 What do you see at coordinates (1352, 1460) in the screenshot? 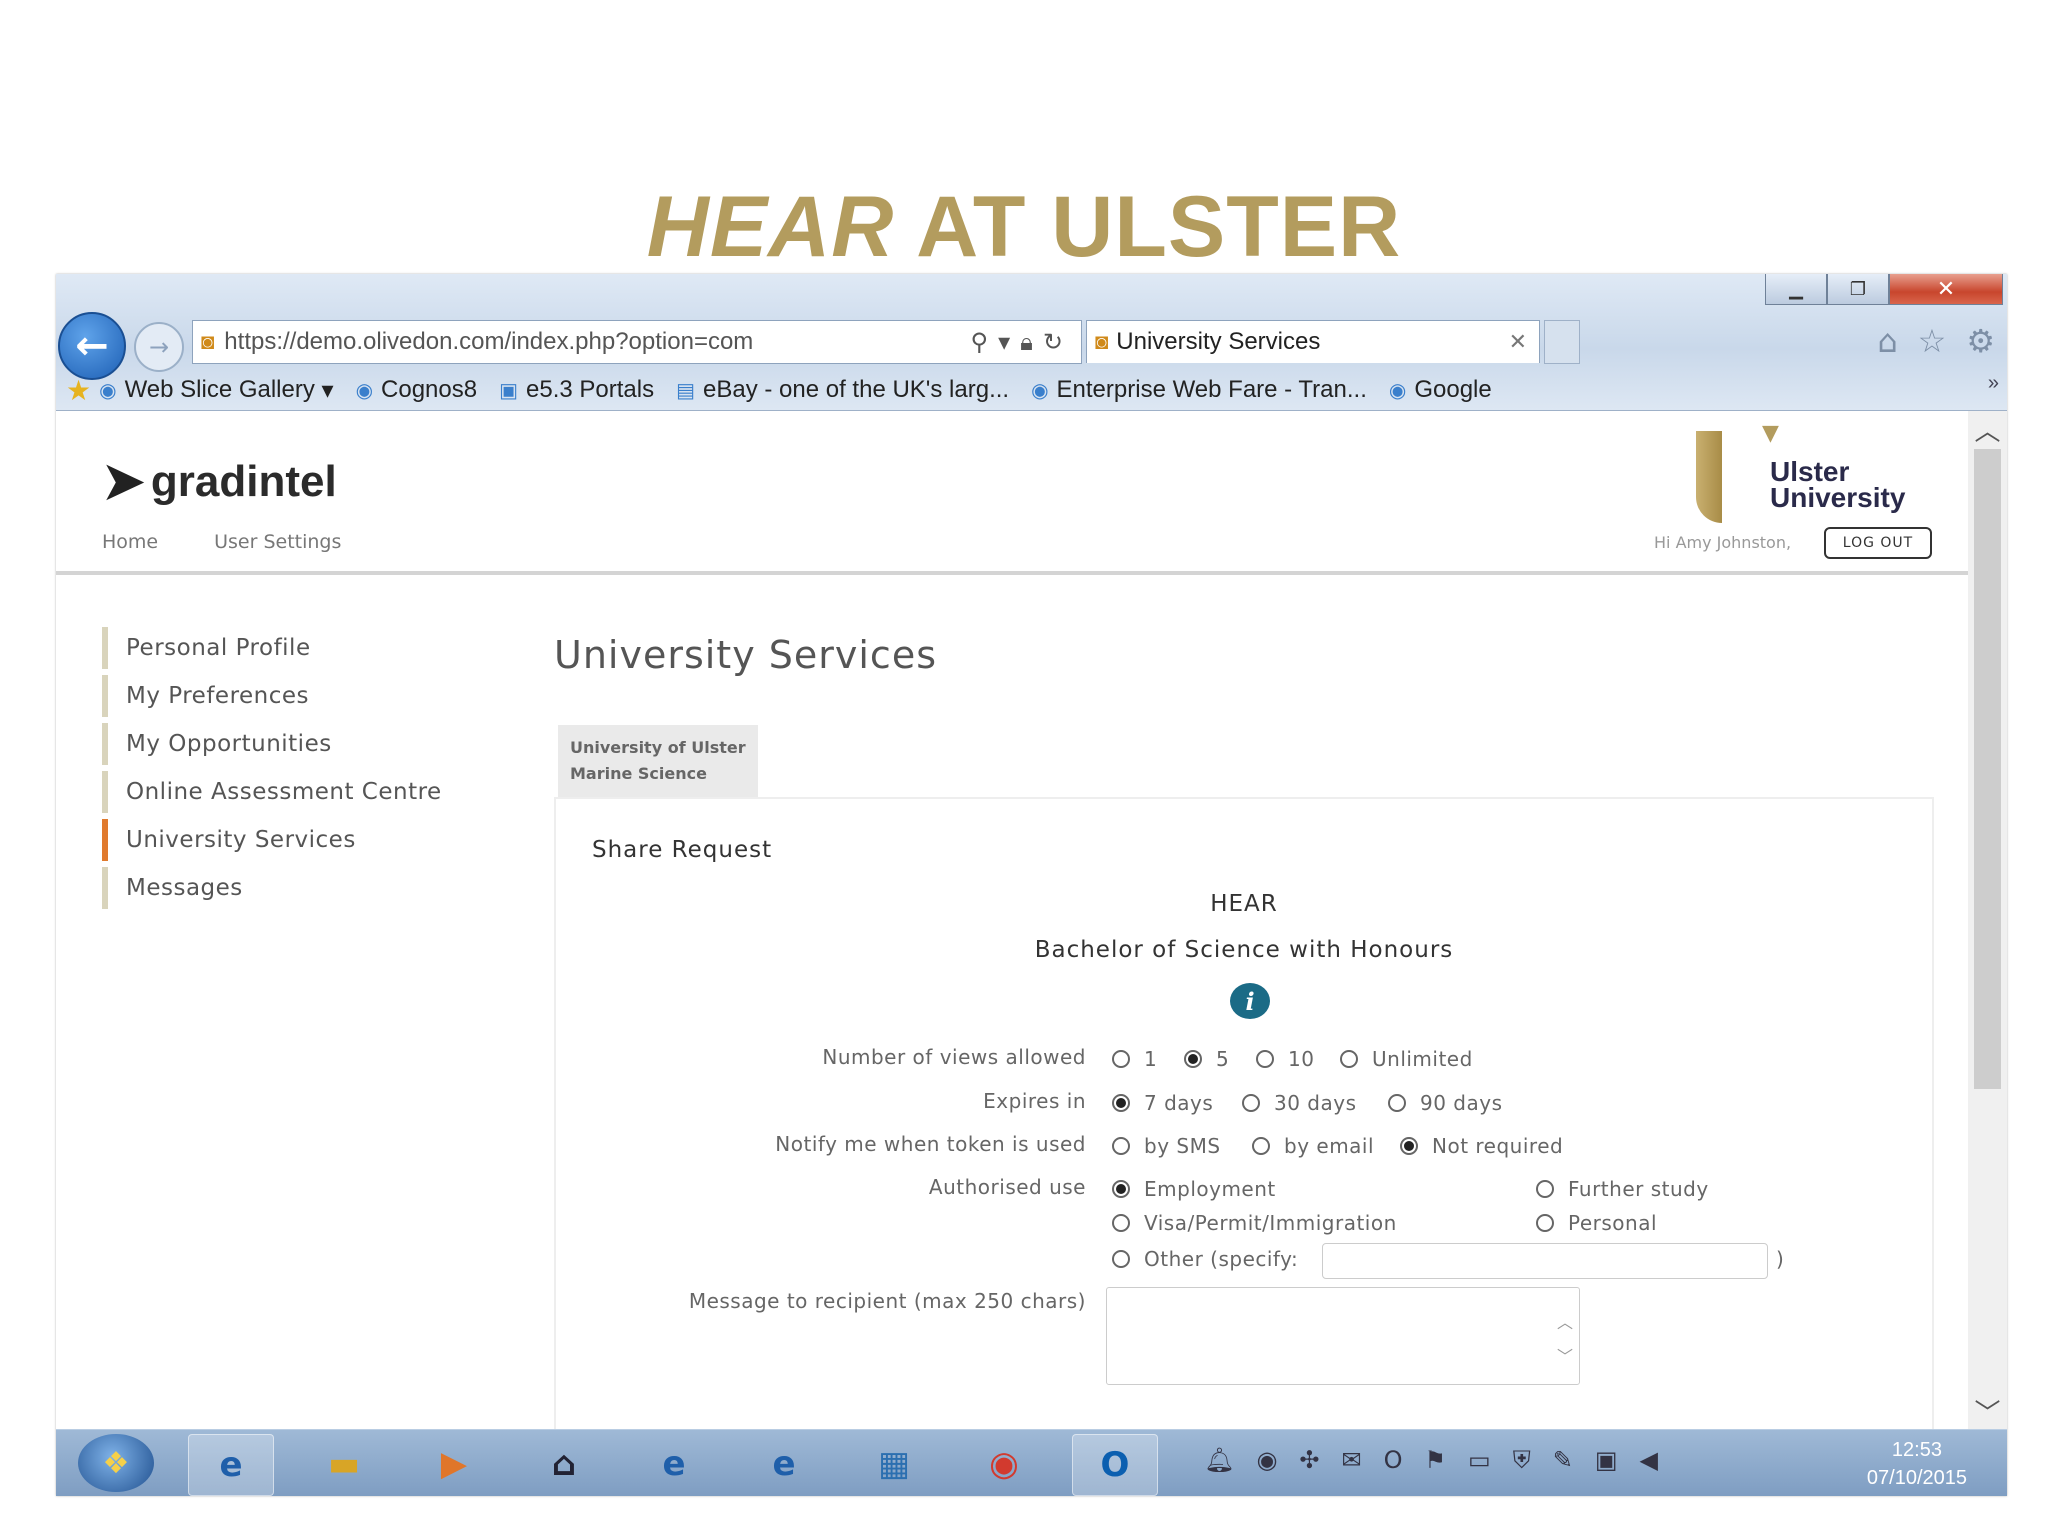
I see `mail-envelope-icon: ✉` at bounding box center [1352, 1460].